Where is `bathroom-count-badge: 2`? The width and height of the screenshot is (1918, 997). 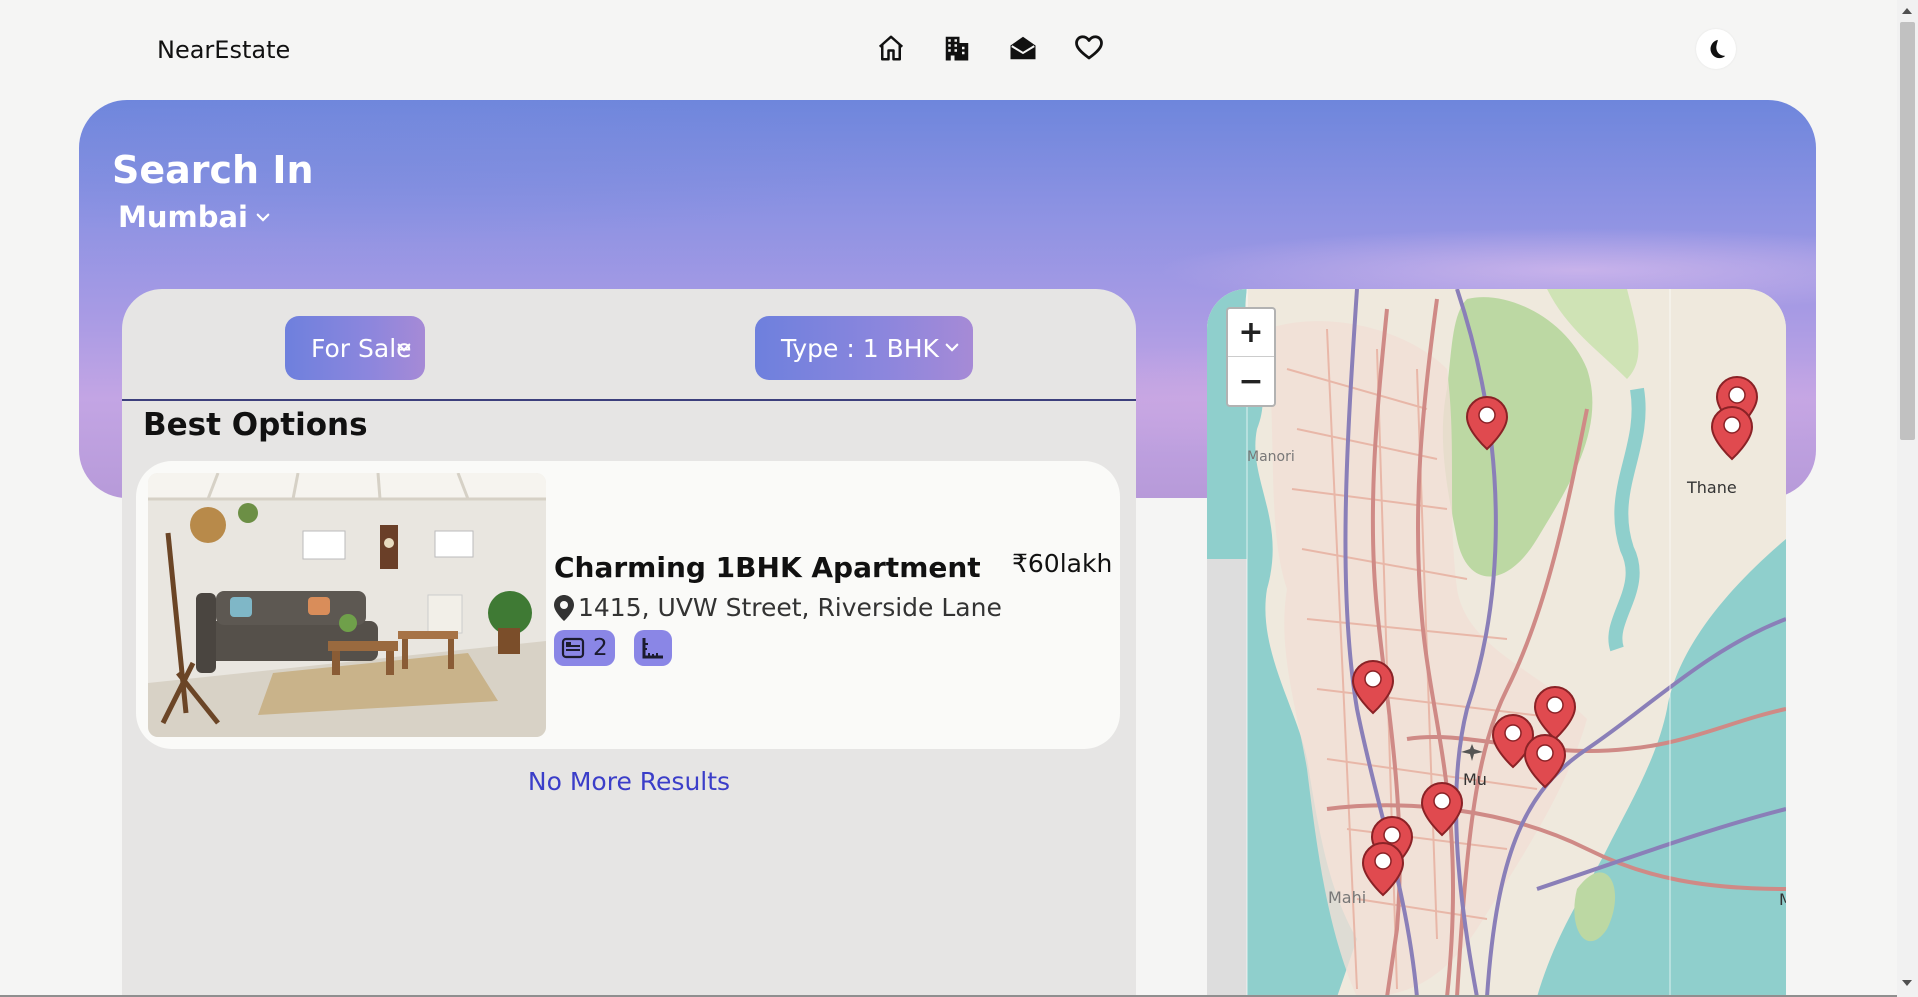
bathroom-count-badge: 2 is located at coordinates (584, 648).